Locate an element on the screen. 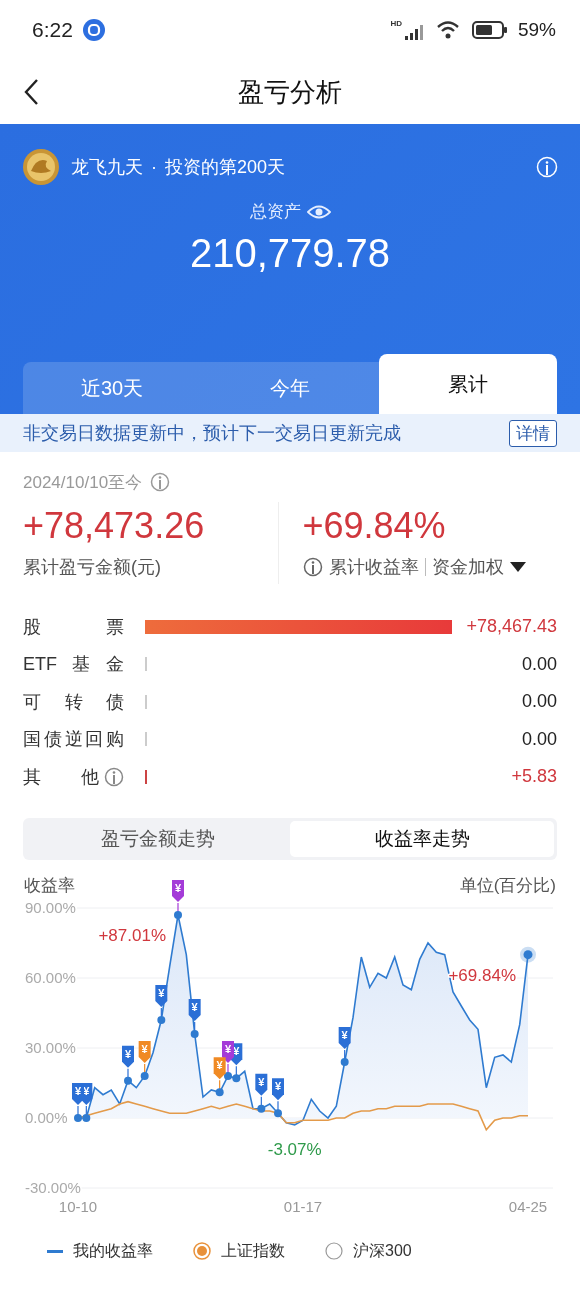 The height and width of the screenshot is (1289, 580). y-tick-label: -30.00% is located at coordinates (53, 1187).